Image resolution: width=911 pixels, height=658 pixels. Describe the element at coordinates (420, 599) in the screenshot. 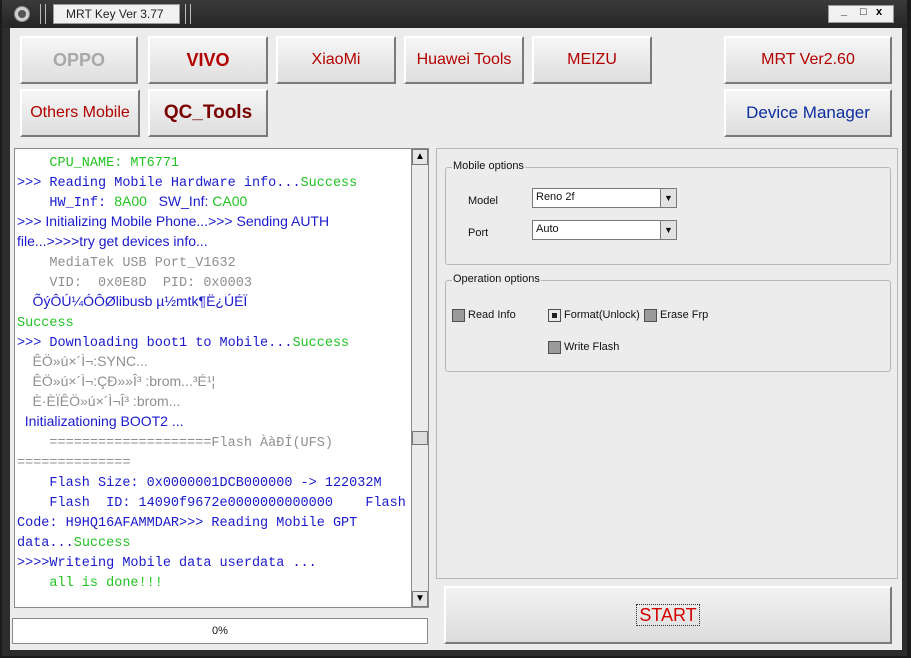

I see `scroll-down-icon: ▼` at that location.